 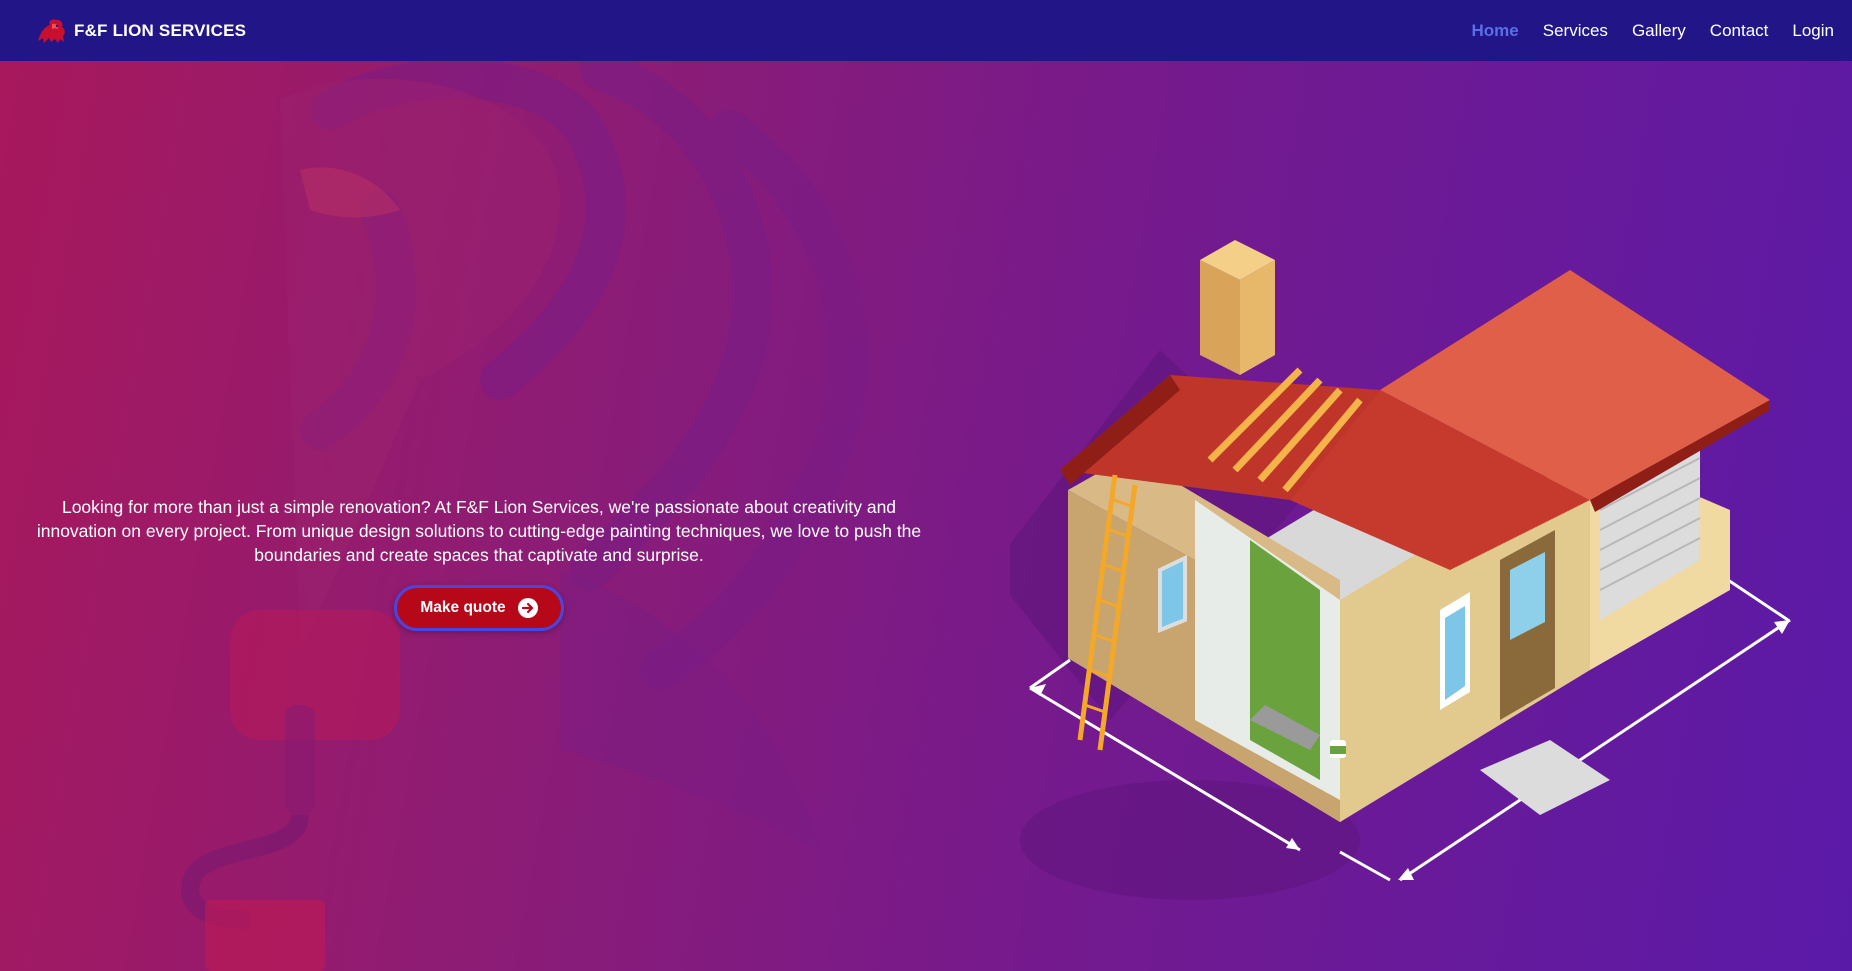 What do you see at coordinates (527, 608) in the screenshot?
I see `arrow-right-circle-icon` at bounding box center [527, 608].